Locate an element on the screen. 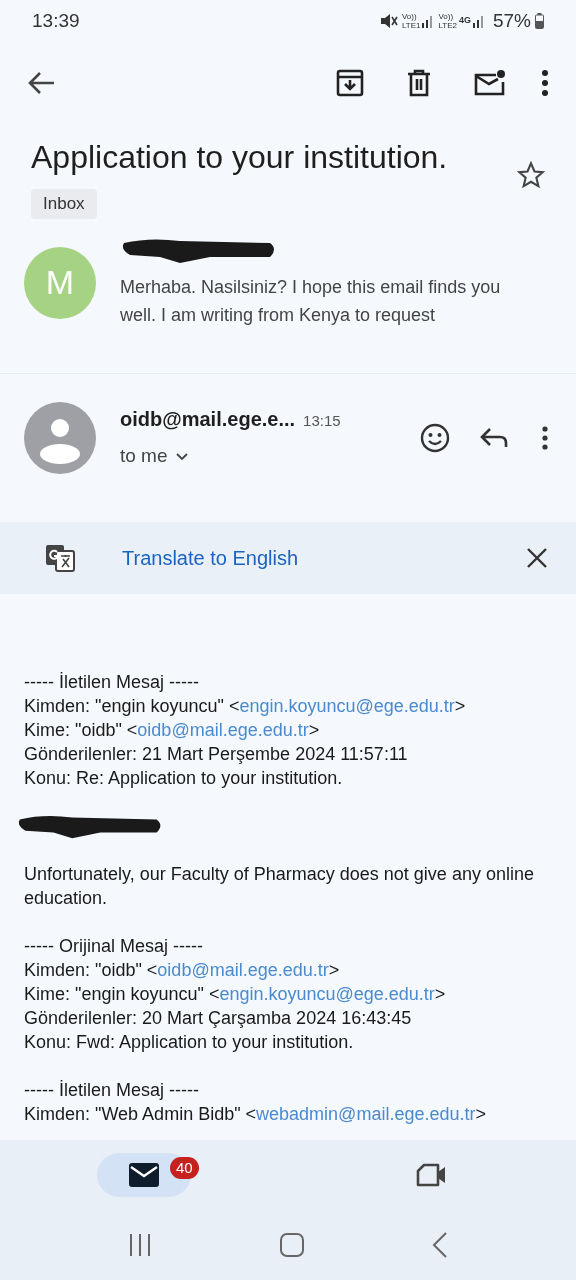 The width and height of the screenshot is (576, 1280). network-label: LTE1 is located at coordinates (411, 25).